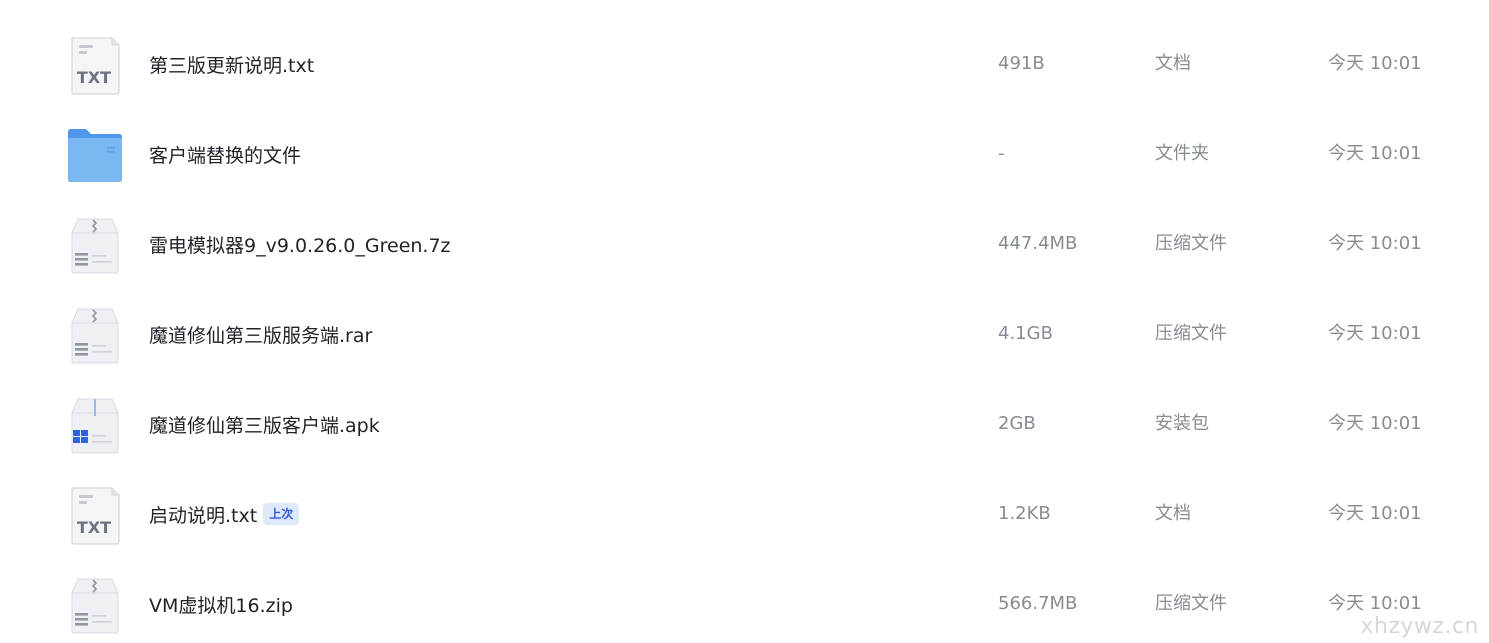 This screenshot has height=643, width=1489. I want to click on file-name: VM虚拟机16.zip, so click(221, 604).